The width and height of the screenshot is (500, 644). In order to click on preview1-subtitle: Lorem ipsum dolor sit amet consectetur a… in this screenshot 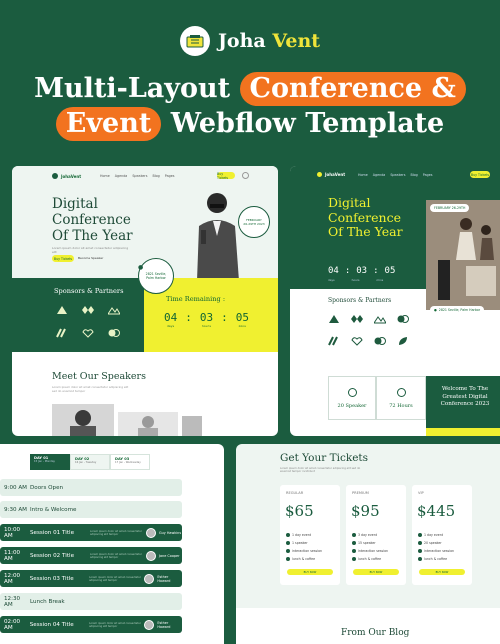, I will do `click(90, 250)`.